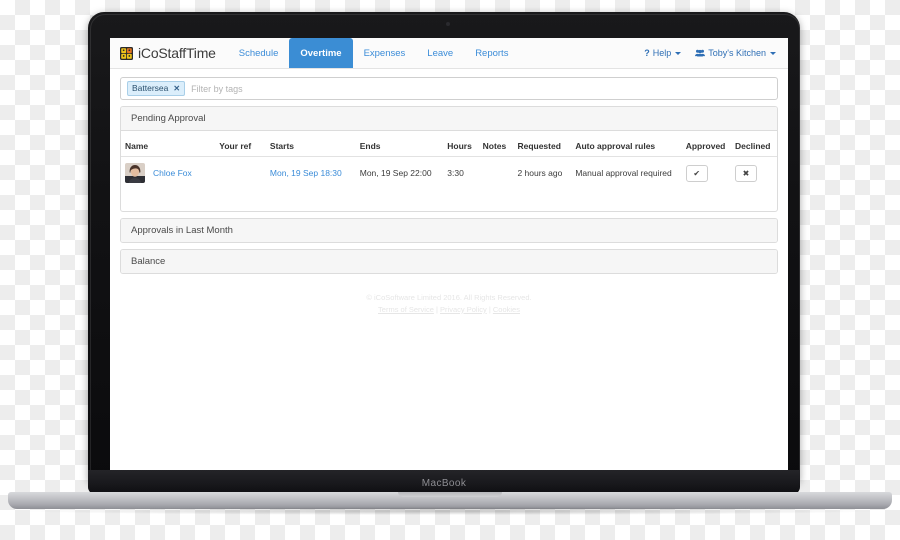 The width and height of the screenshot is (900, 540). Describe the element at coordinates (172, 173) in the screenshot. I see `person-link: Chloe Fox` at that location.